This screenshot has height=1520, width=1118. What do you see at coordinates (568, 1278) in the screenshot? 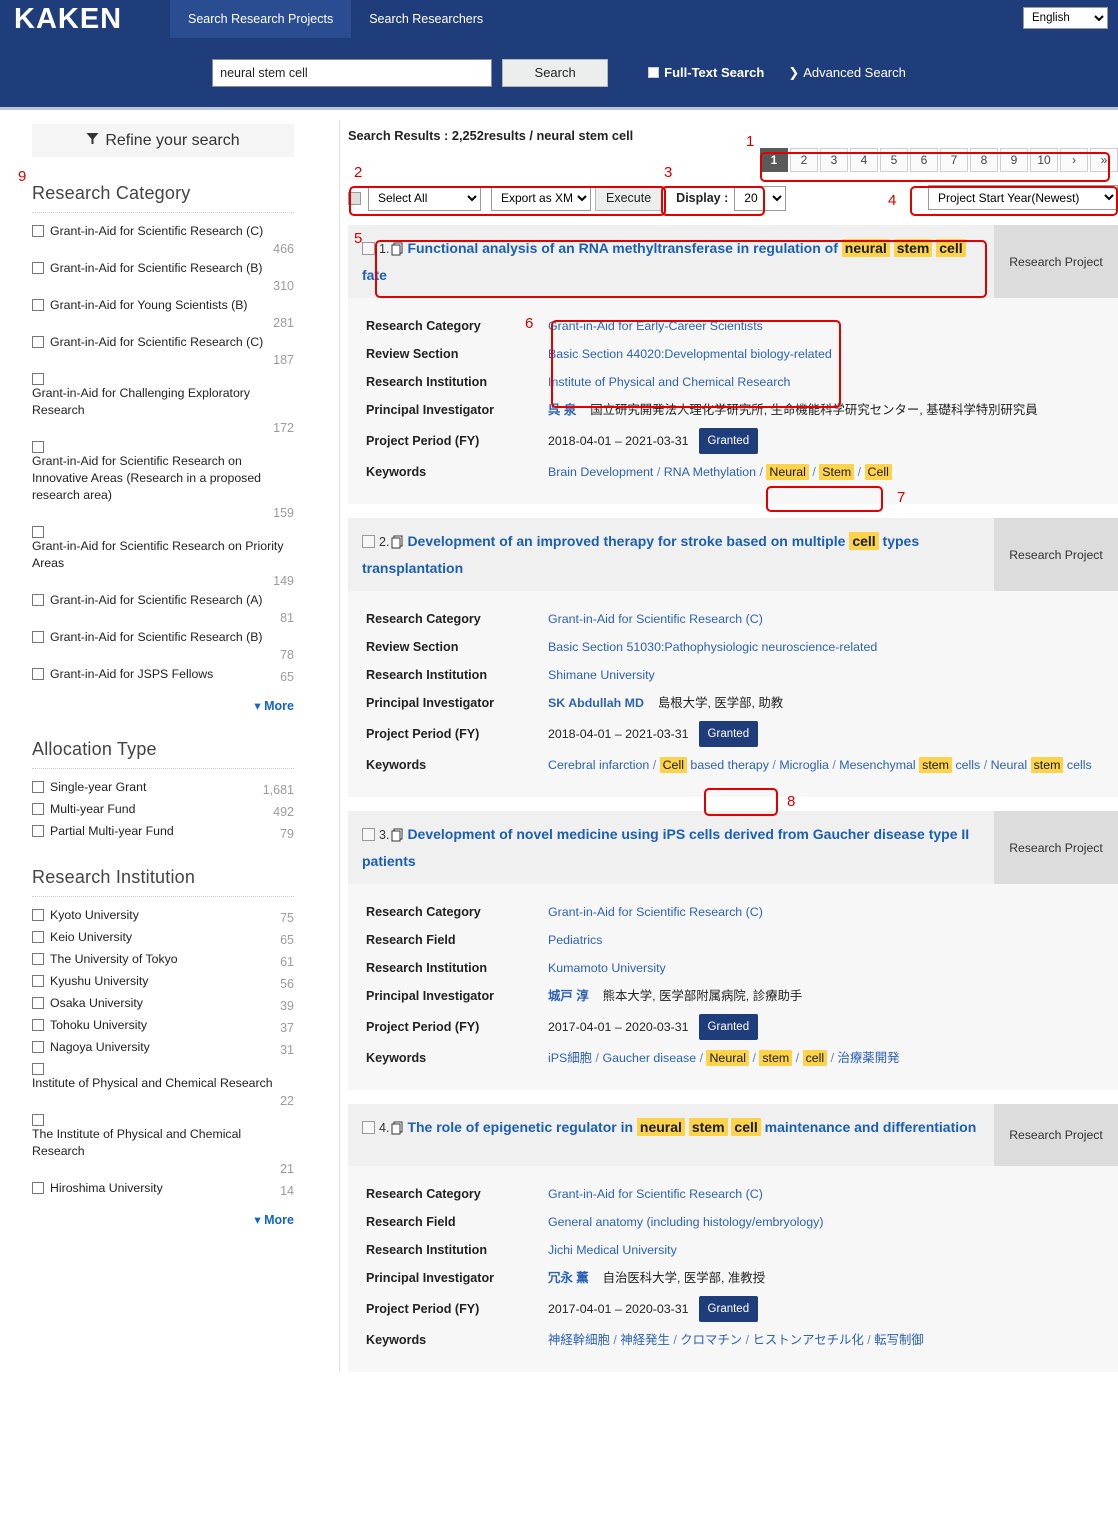
I see `pi-name: 冗永 薫` at bounding box center [568, 1278].